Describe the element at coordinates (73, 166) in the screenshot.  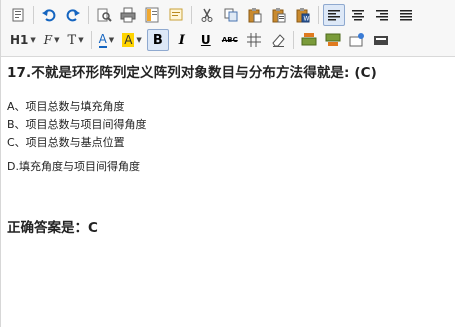
I see `option-d: D.填充角度与项目间得角度` at that location.